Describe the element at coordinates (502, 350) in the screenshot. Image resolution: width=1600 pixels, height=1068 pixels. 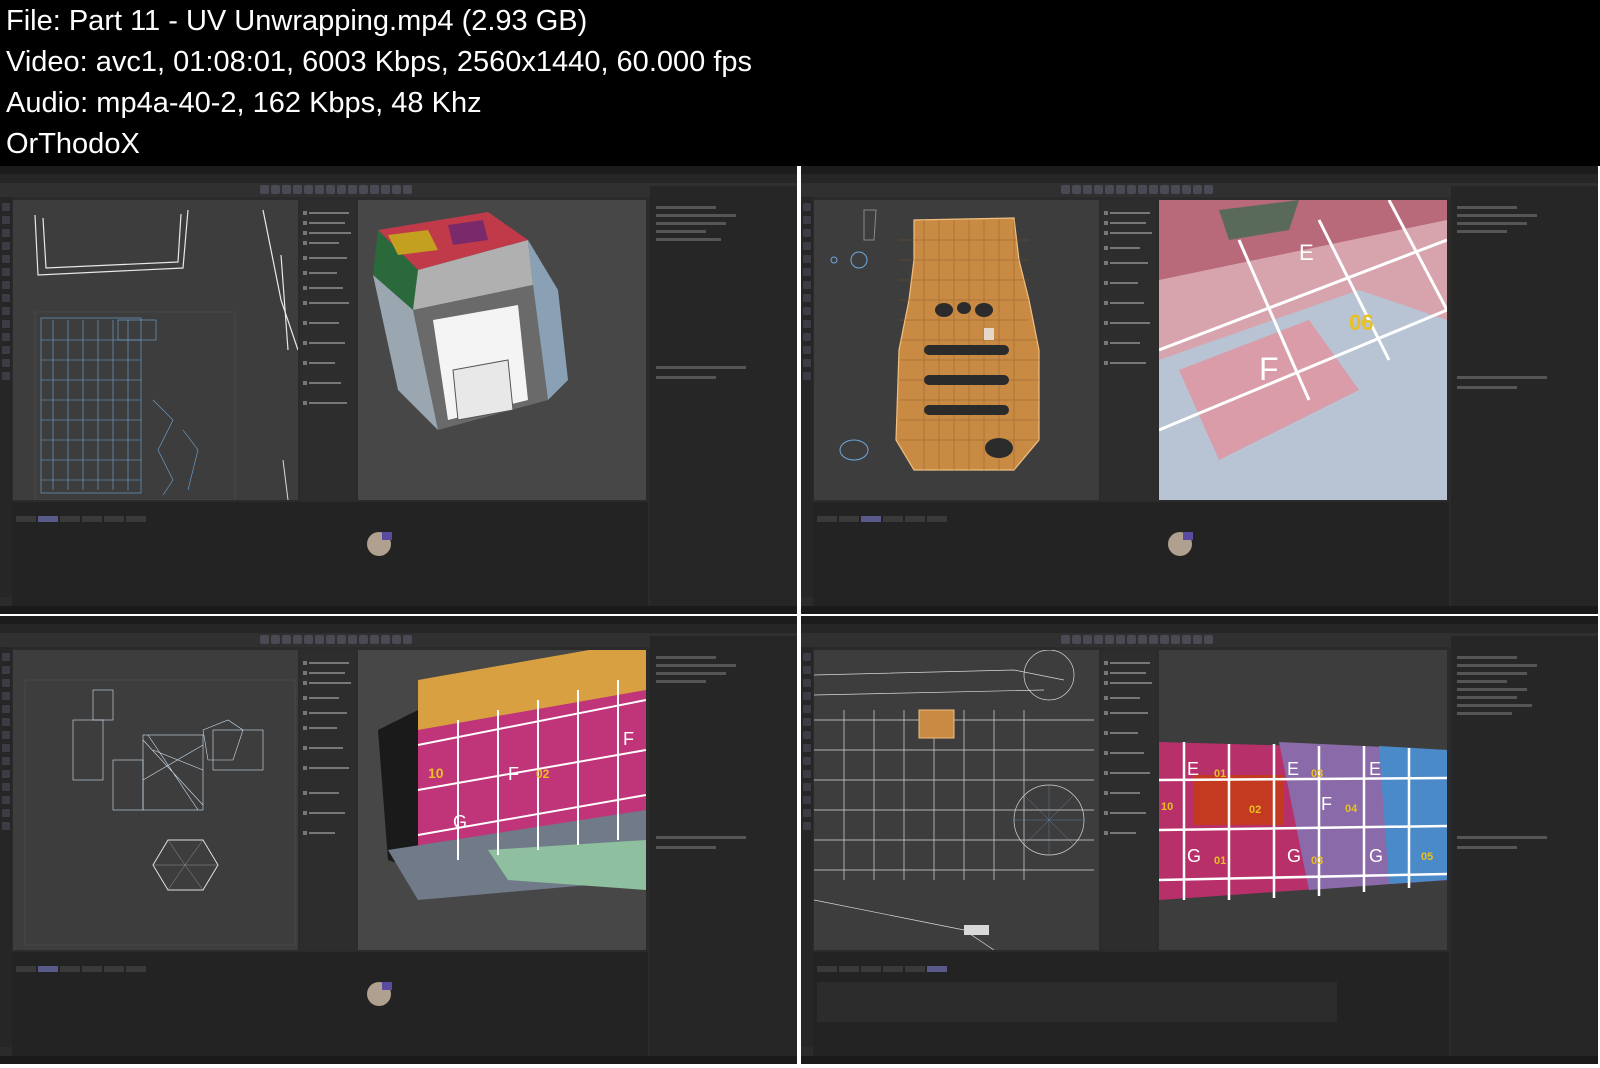
I see `perspective-viewport` at that location.